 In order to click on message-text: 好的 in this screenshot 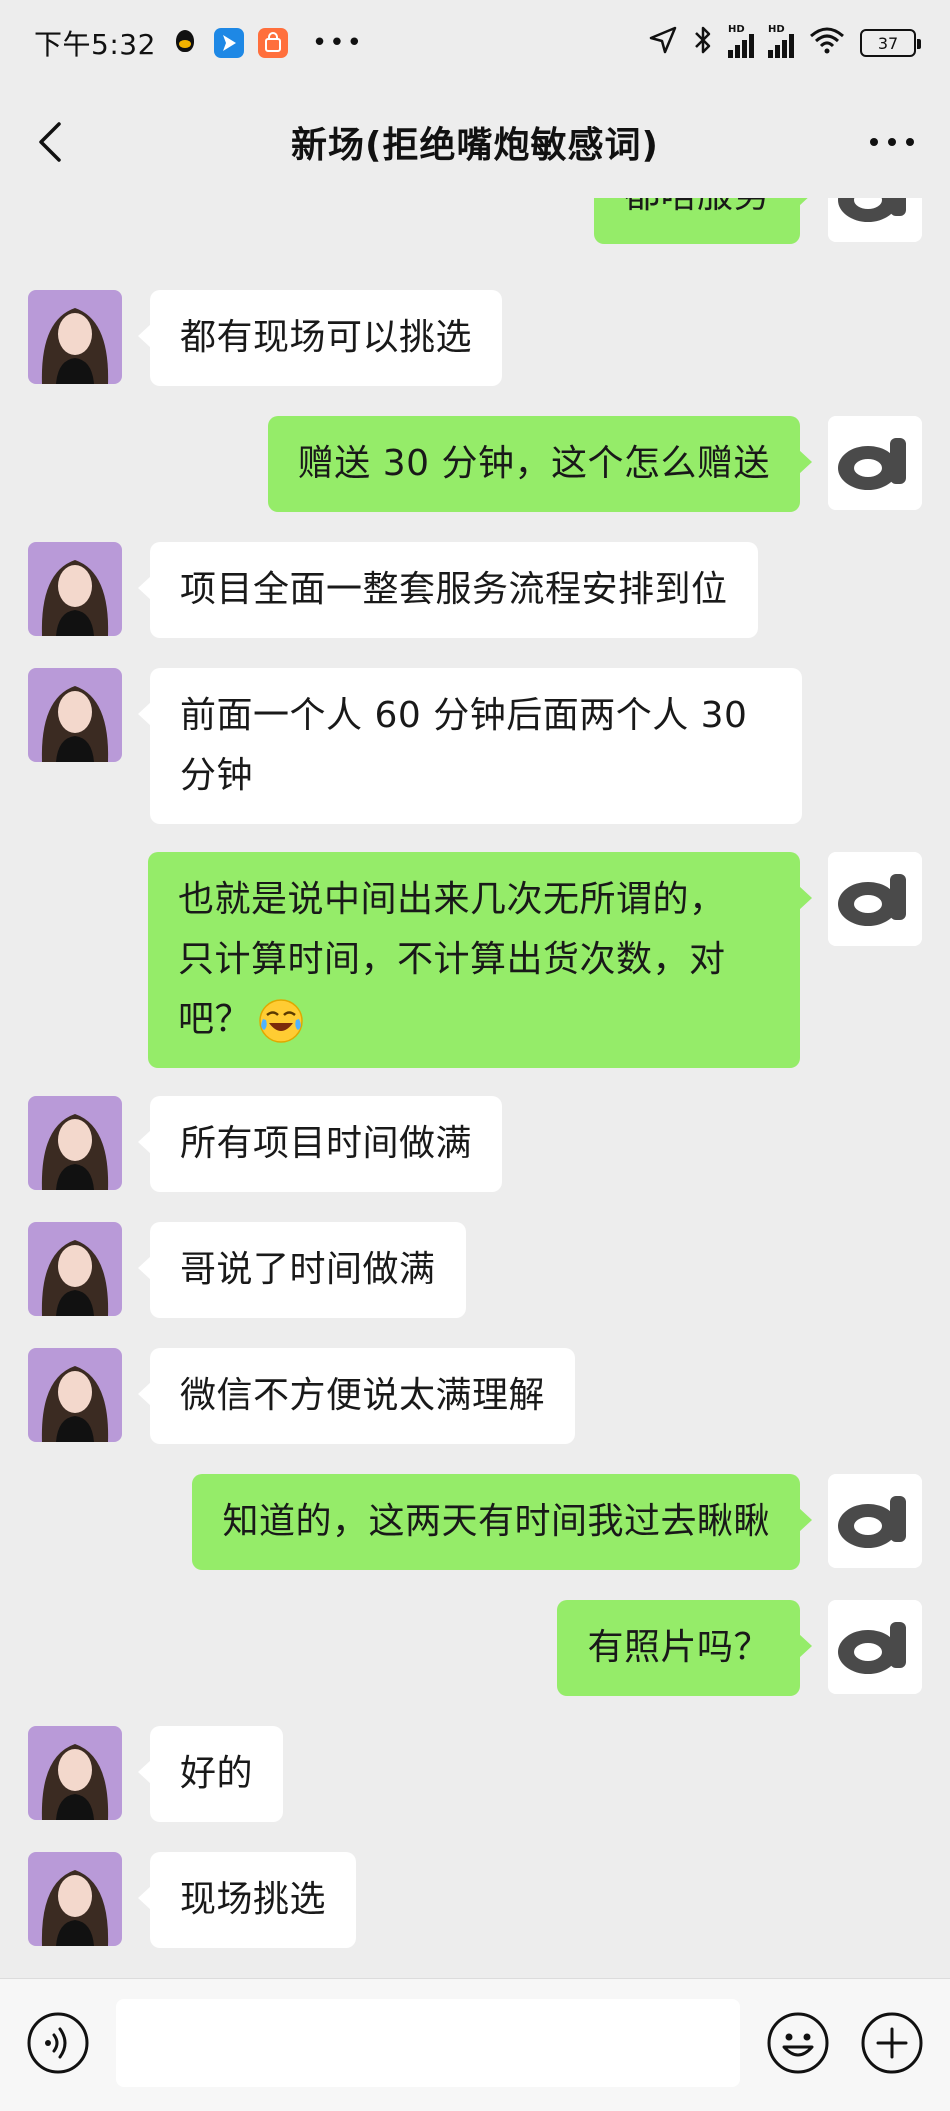, I will do `click(217, 1773)`.